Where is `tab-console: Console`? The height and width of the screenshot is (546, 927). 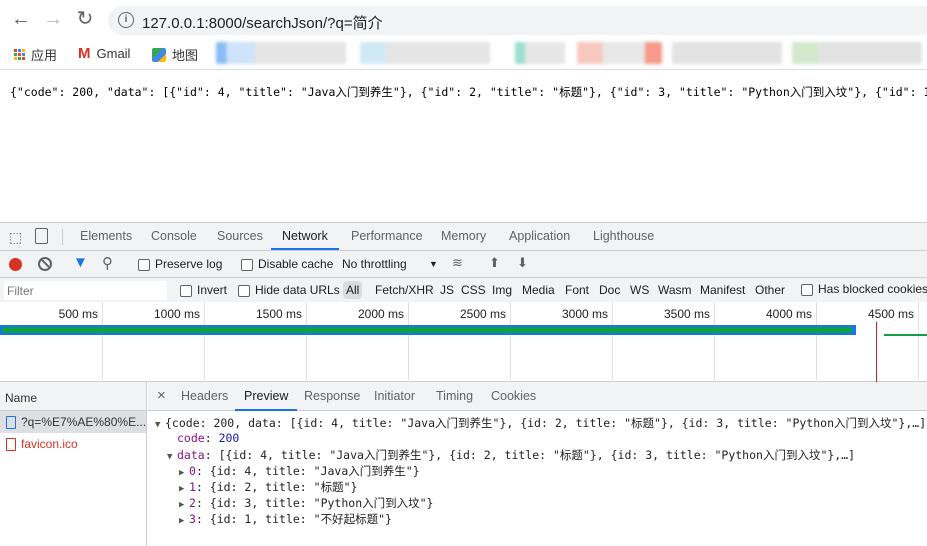
tab-console: Console is located at coordinates (174, 236).